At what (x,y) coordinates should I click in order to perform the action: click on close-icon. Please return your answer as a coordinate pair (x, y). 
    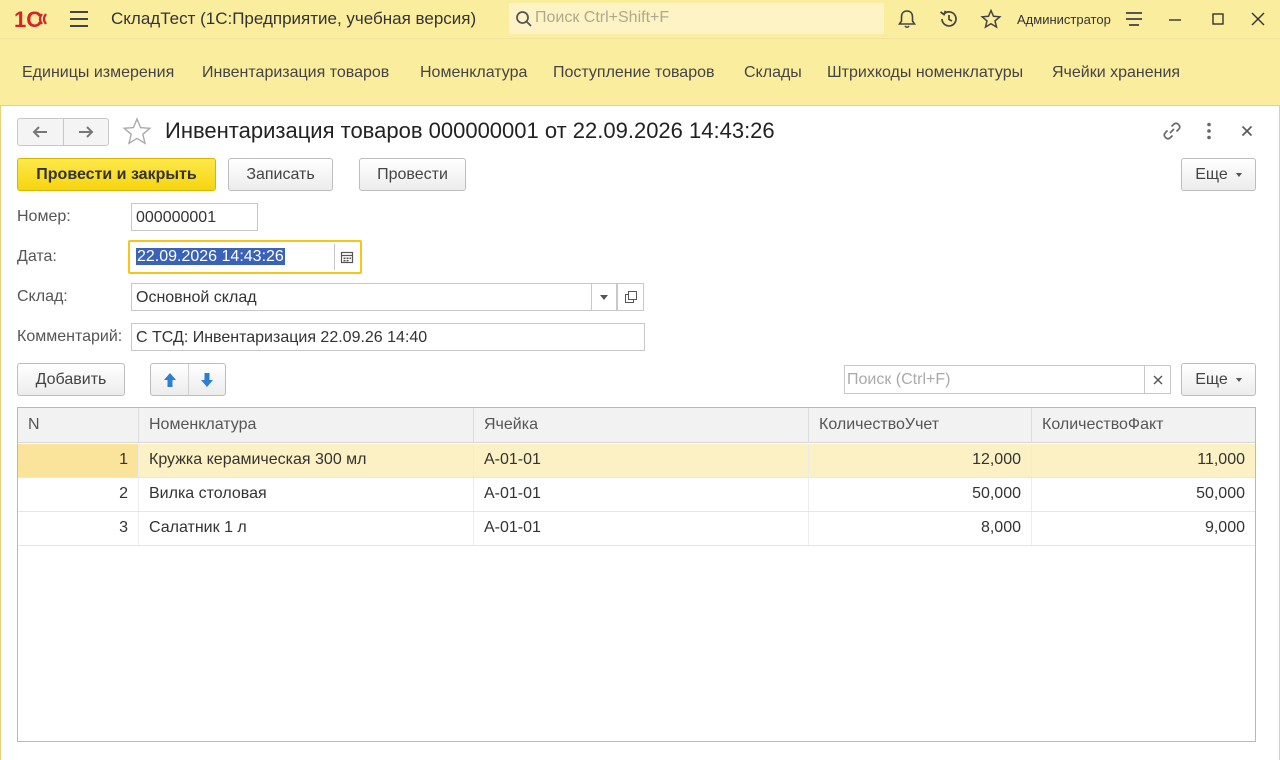
    Looking at the image, I should click on (1258, 19).